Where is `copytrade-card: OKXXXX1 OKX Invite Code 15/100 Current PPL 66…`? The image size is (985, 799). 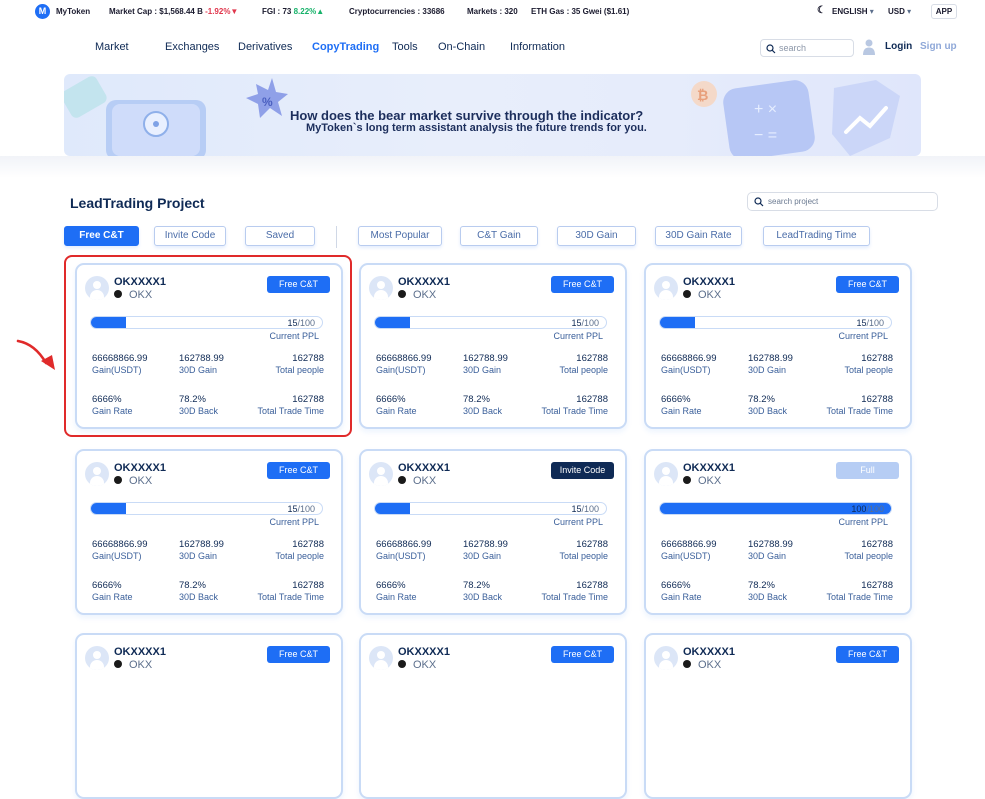
copytrade-card: OKXXXX1 OKX Invite Code 15/100 Current PPL 66… is located at coordinates (493, 532).